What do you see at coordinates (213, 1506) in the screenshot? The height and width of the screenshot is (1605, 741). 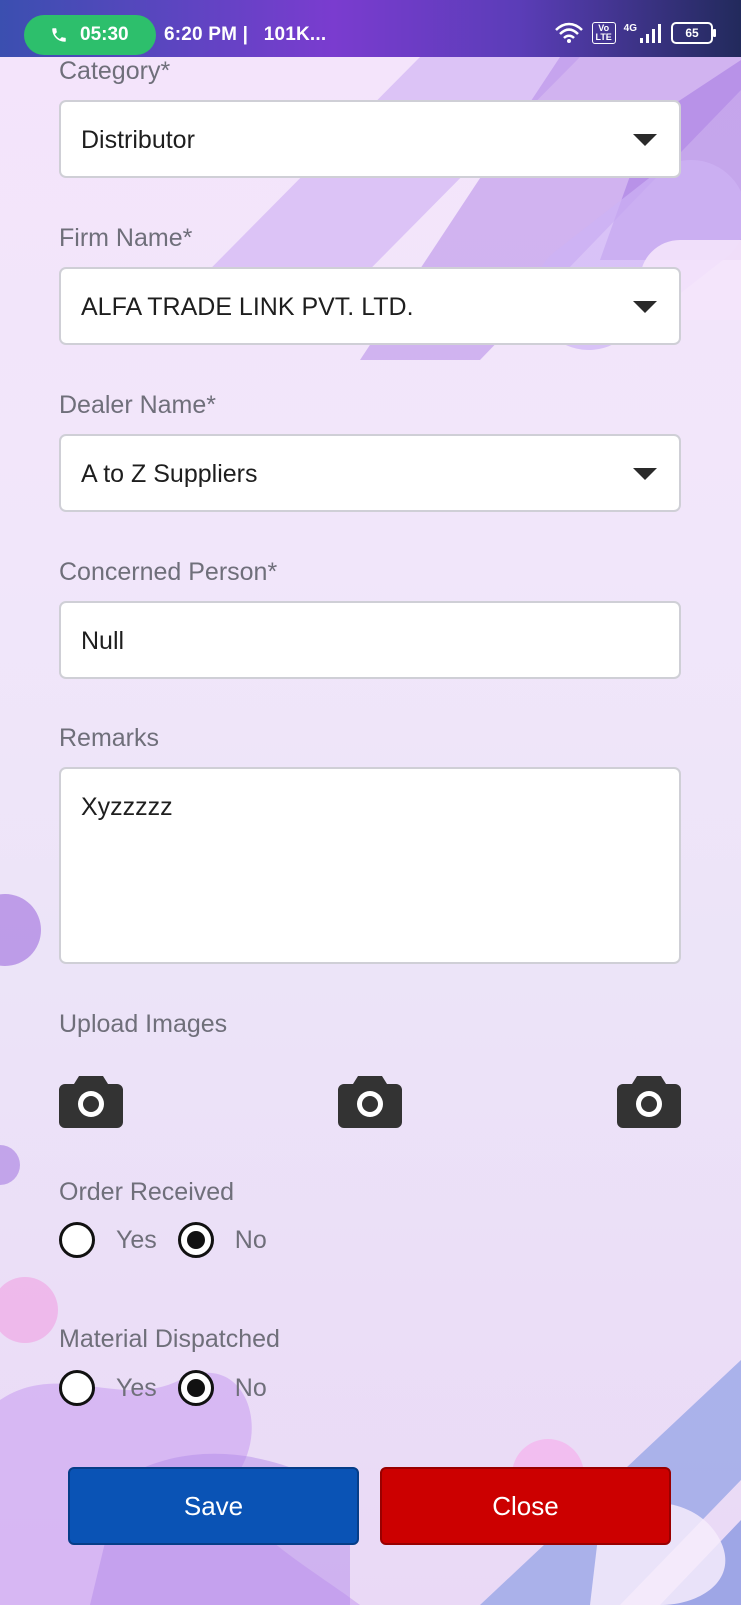 I see `save-button: Save` at bounding box center [213, 1506].